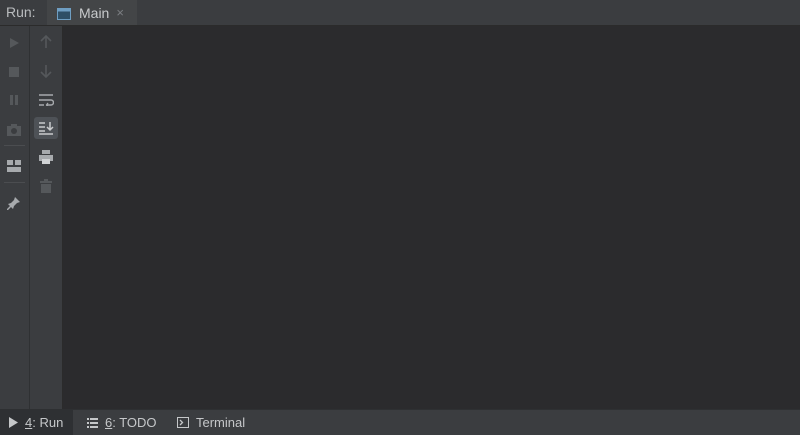 This screenshot has height=435, width=800. I want to click on list-icon, so click(92, 422).